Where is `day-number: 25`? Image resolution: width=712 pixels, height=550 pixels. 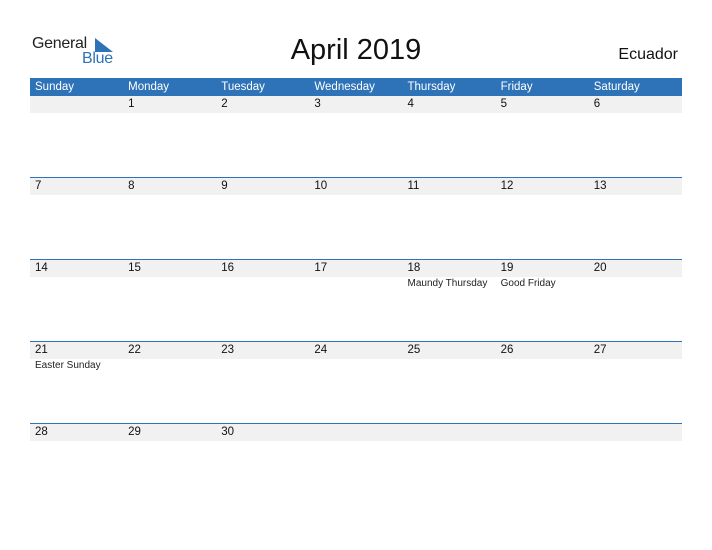
day-number: 25 is located at coordinates (414, 350).